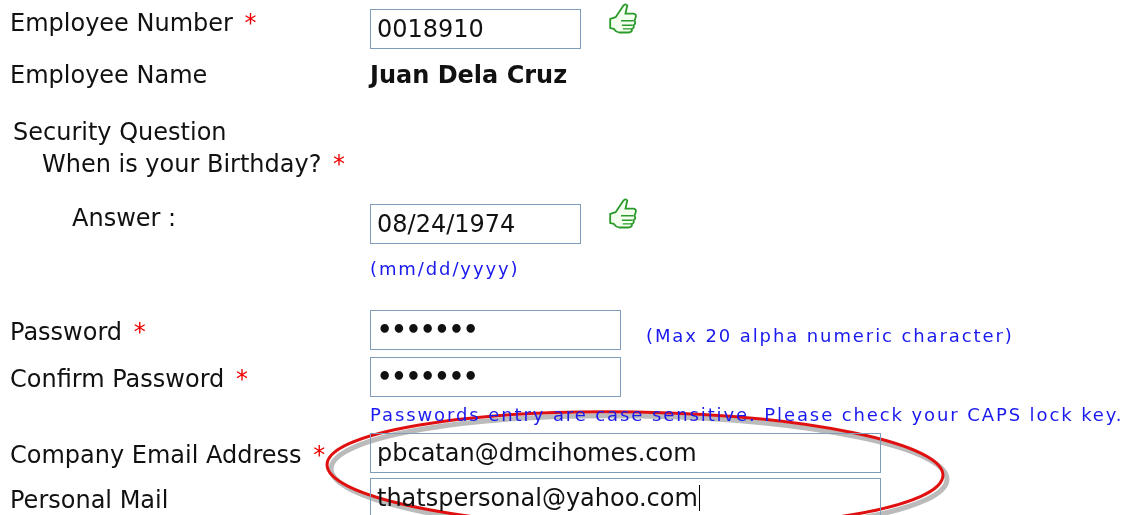 This screenshot has height=515, width=1145. What do you see at coordinates (66, 332) in the screenshot?
I see `field-label: Password` at bounding box center [66, 332].